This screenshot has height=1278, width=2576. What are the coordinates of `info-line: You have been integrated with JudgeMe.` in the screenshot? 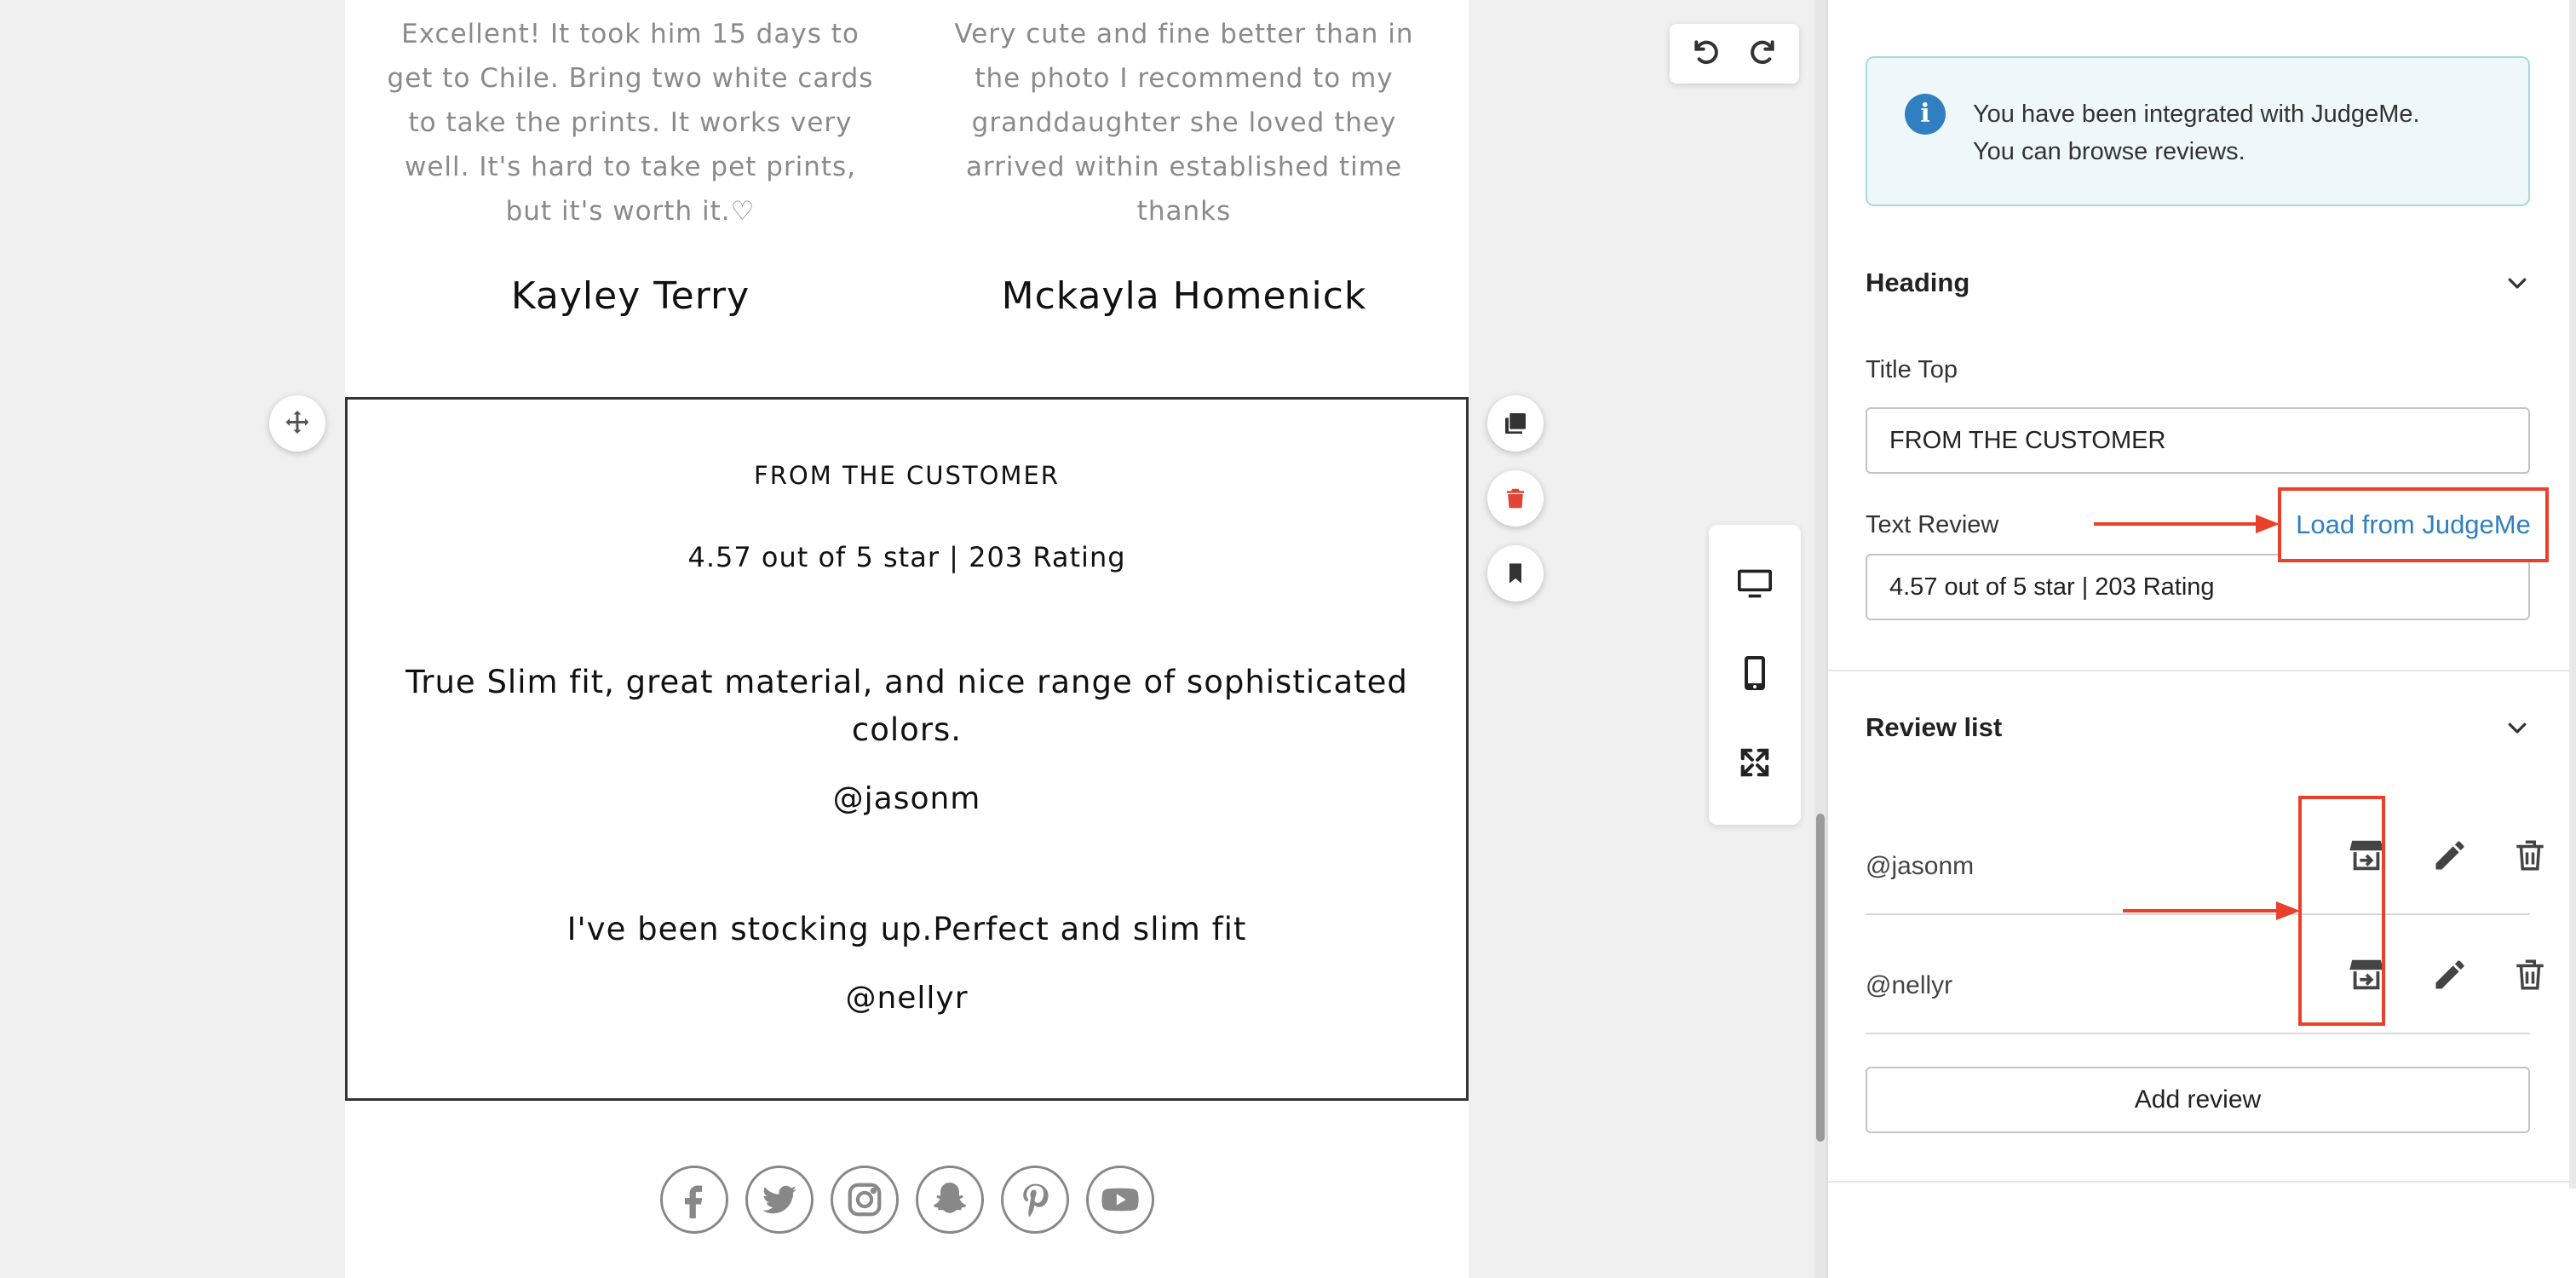 It's located at (2197, 115).